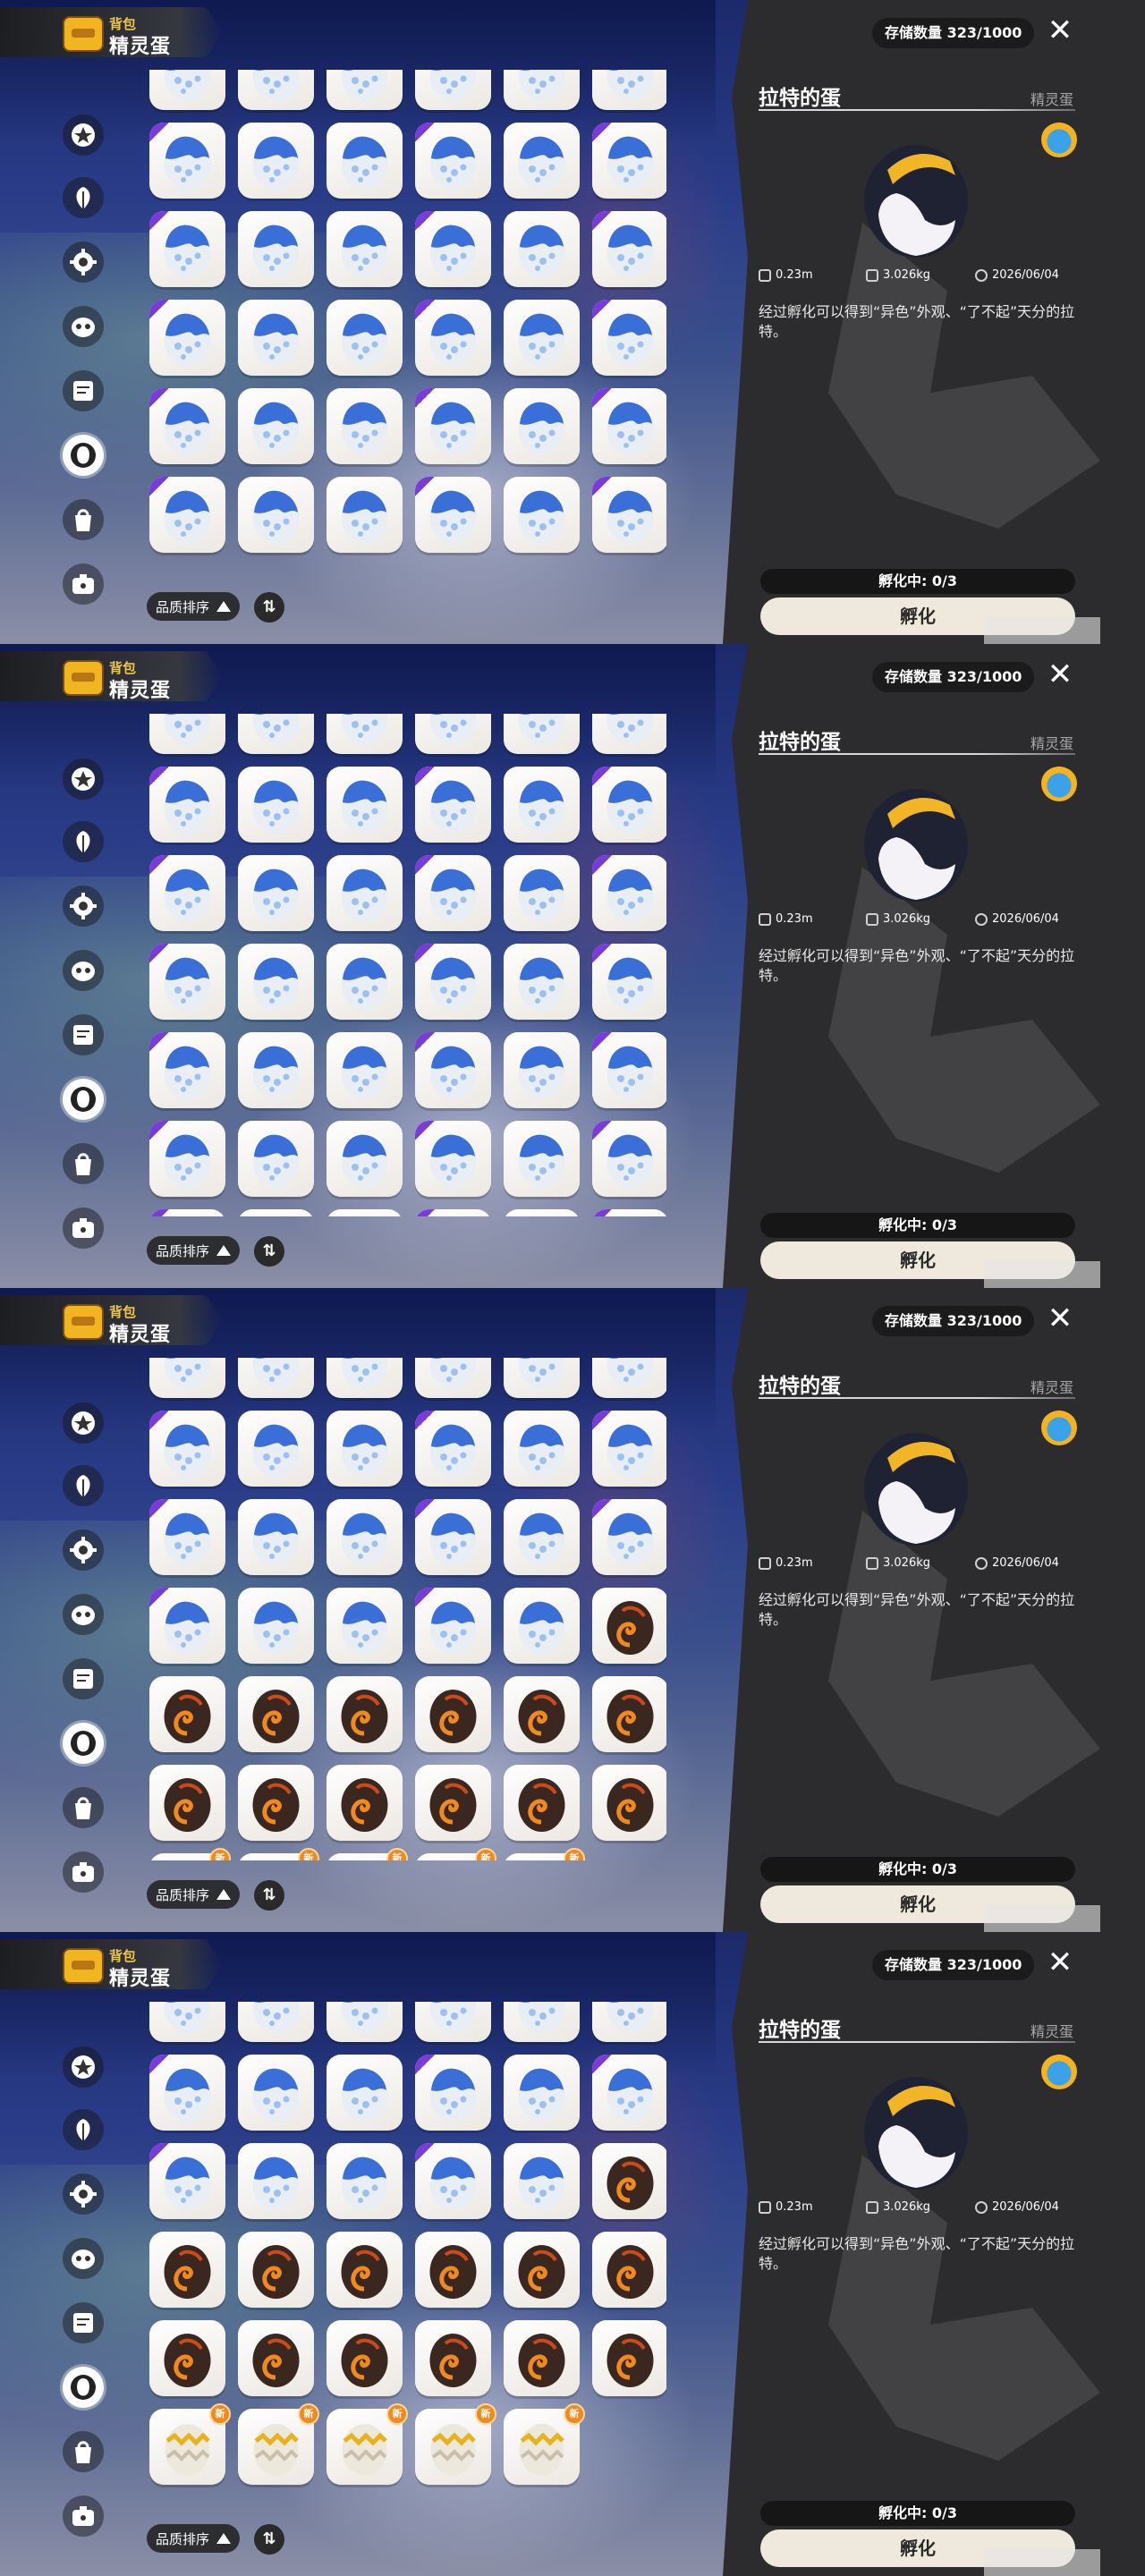  What do you see at coordinates (83, 779) in the screenshot?
I see `sidebar-item-star` at bounding box center [83, 779].